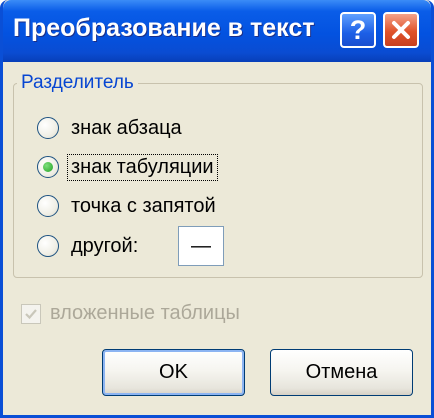 The image size is (434, 418). Describe the element at coordinates (145, 313) in the screenshot. I see `nested-tables-label: вложенные таблицы` at that location.